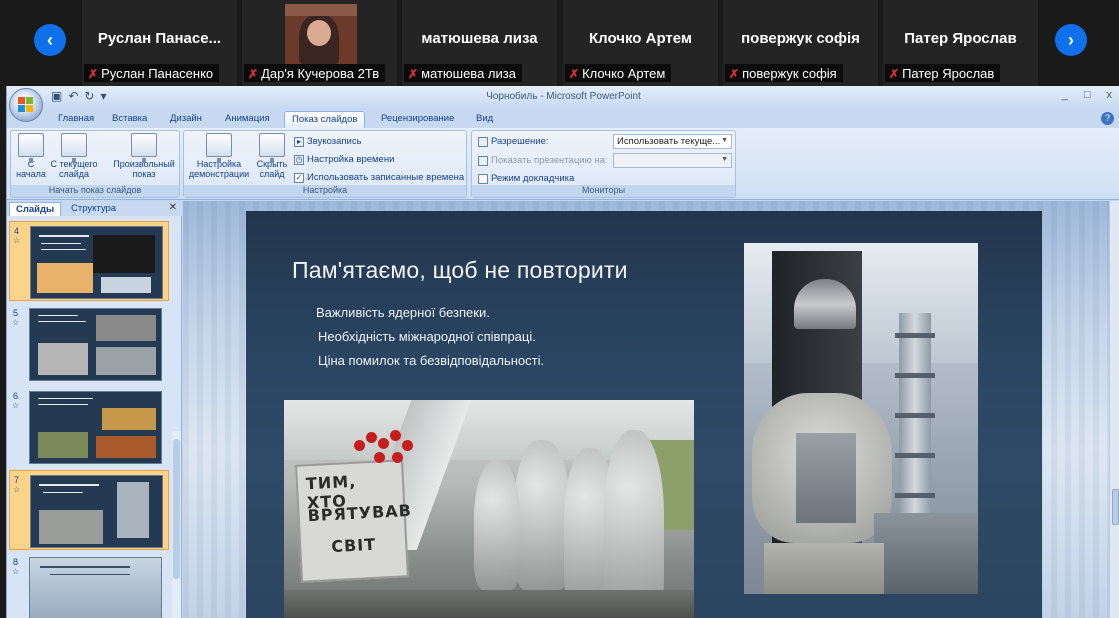  What do you see at coordinates (379, 177) in the screenshot?
I see `use-timings-checkbox: ✓ Использовать записанные времена` at bounding box center [379, 177].